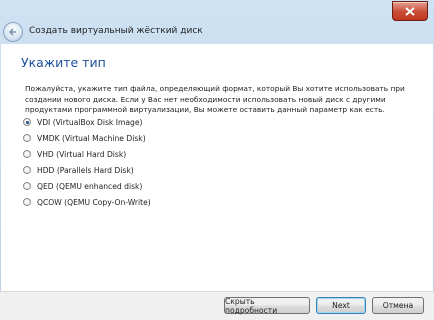 The height and width of the screenshot is (320, 434). What do you see at coordinates (85, 170) in the screenshot?
I see `option-label: HDD (Parallels Hard Disk)` at bounding box center [85, 170].